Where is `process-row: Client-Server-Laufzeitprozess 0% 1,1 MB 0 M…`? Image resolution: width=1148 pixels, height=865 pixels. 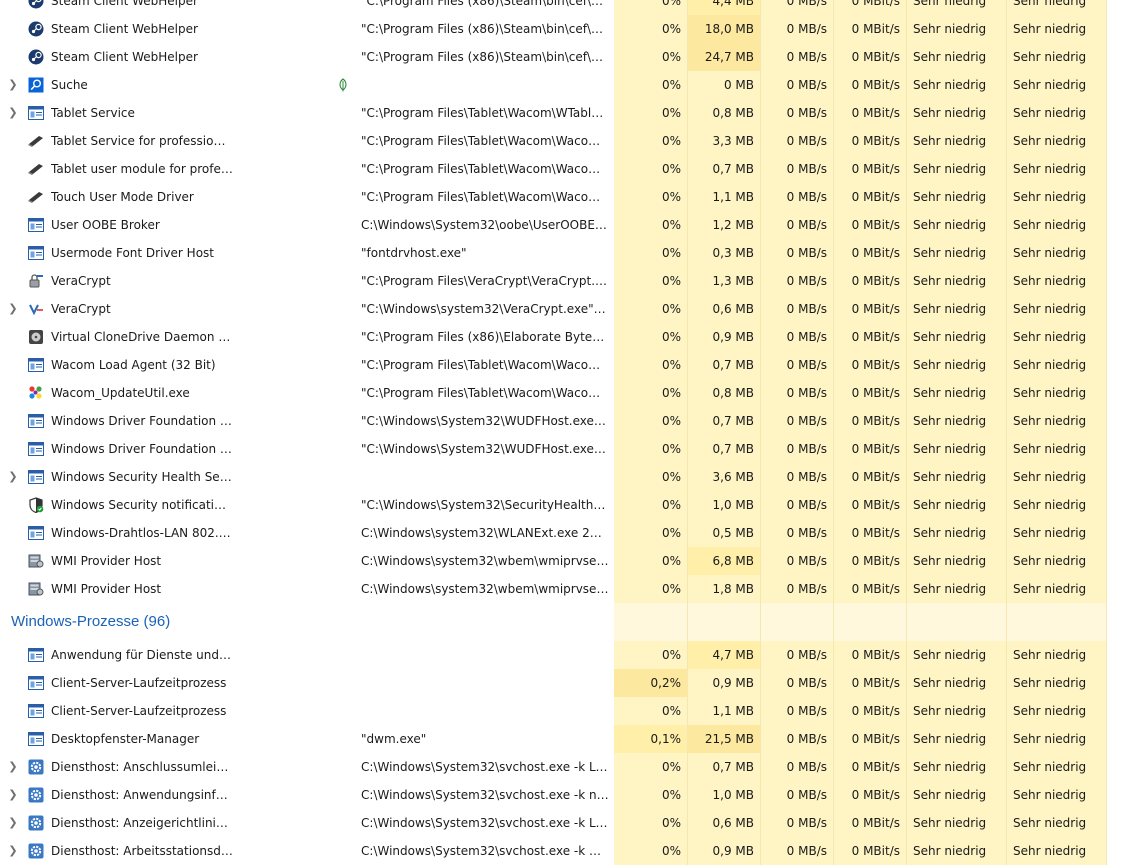 process-row: Client-Server-Laufzeitprozess 0% 1,1 MB 0 M… is located at coordinates (574, 711).